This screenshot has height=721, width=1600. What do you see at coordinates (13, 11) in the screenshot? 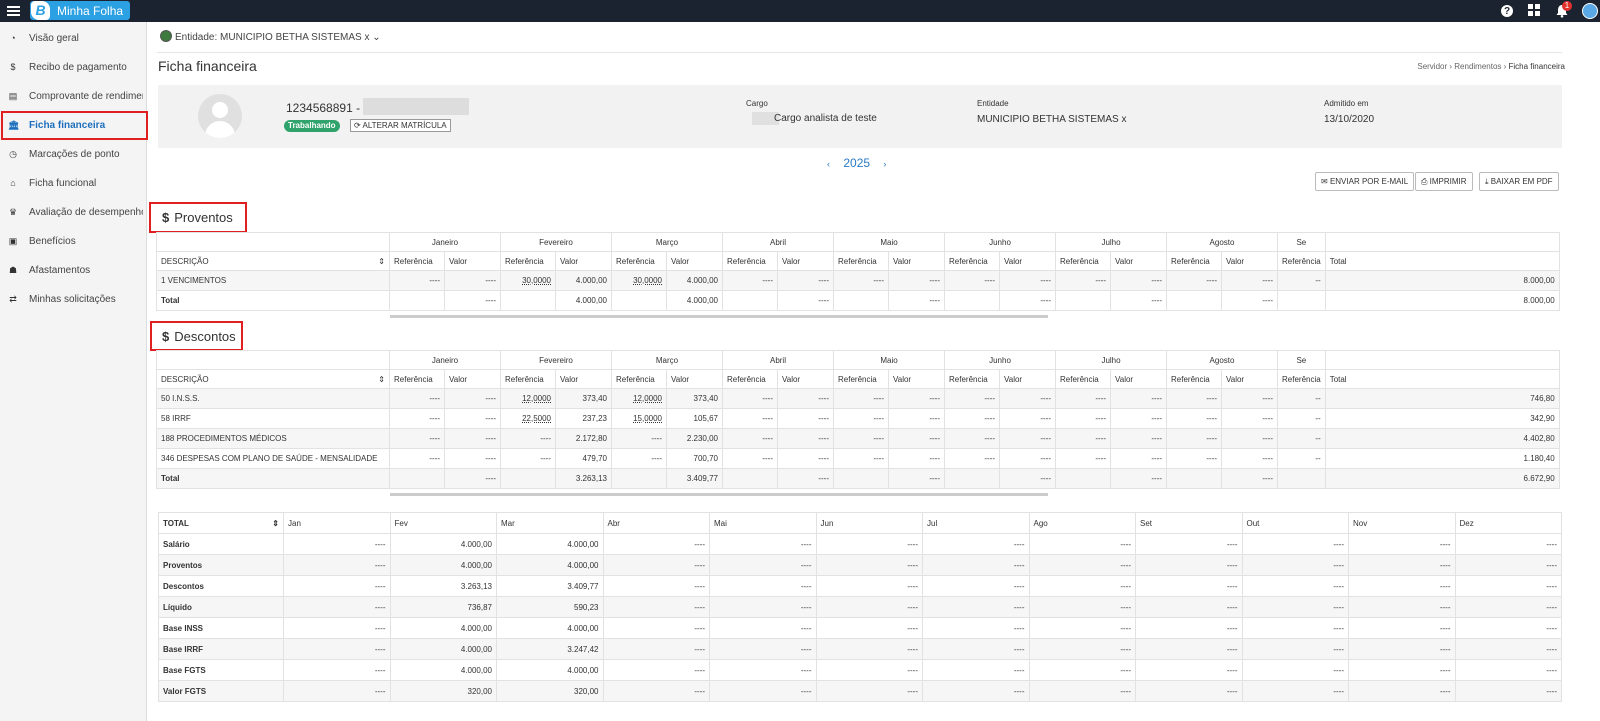
I see `hamburger-menu-icon` at bounding box center [13, 11].